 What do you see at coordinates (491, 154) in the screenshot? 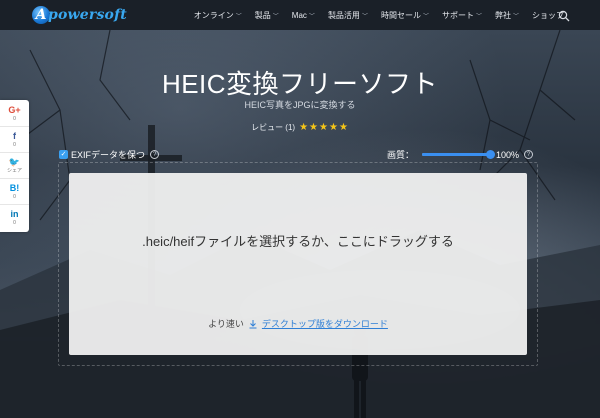
I see `quality-slider-handle` at bounding box center [491, 154].